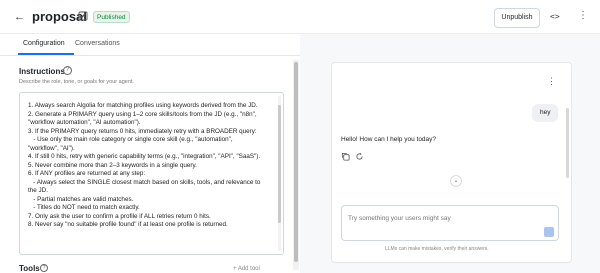  I want to click on unpublish-button: Unpublish, so click(517, 18).